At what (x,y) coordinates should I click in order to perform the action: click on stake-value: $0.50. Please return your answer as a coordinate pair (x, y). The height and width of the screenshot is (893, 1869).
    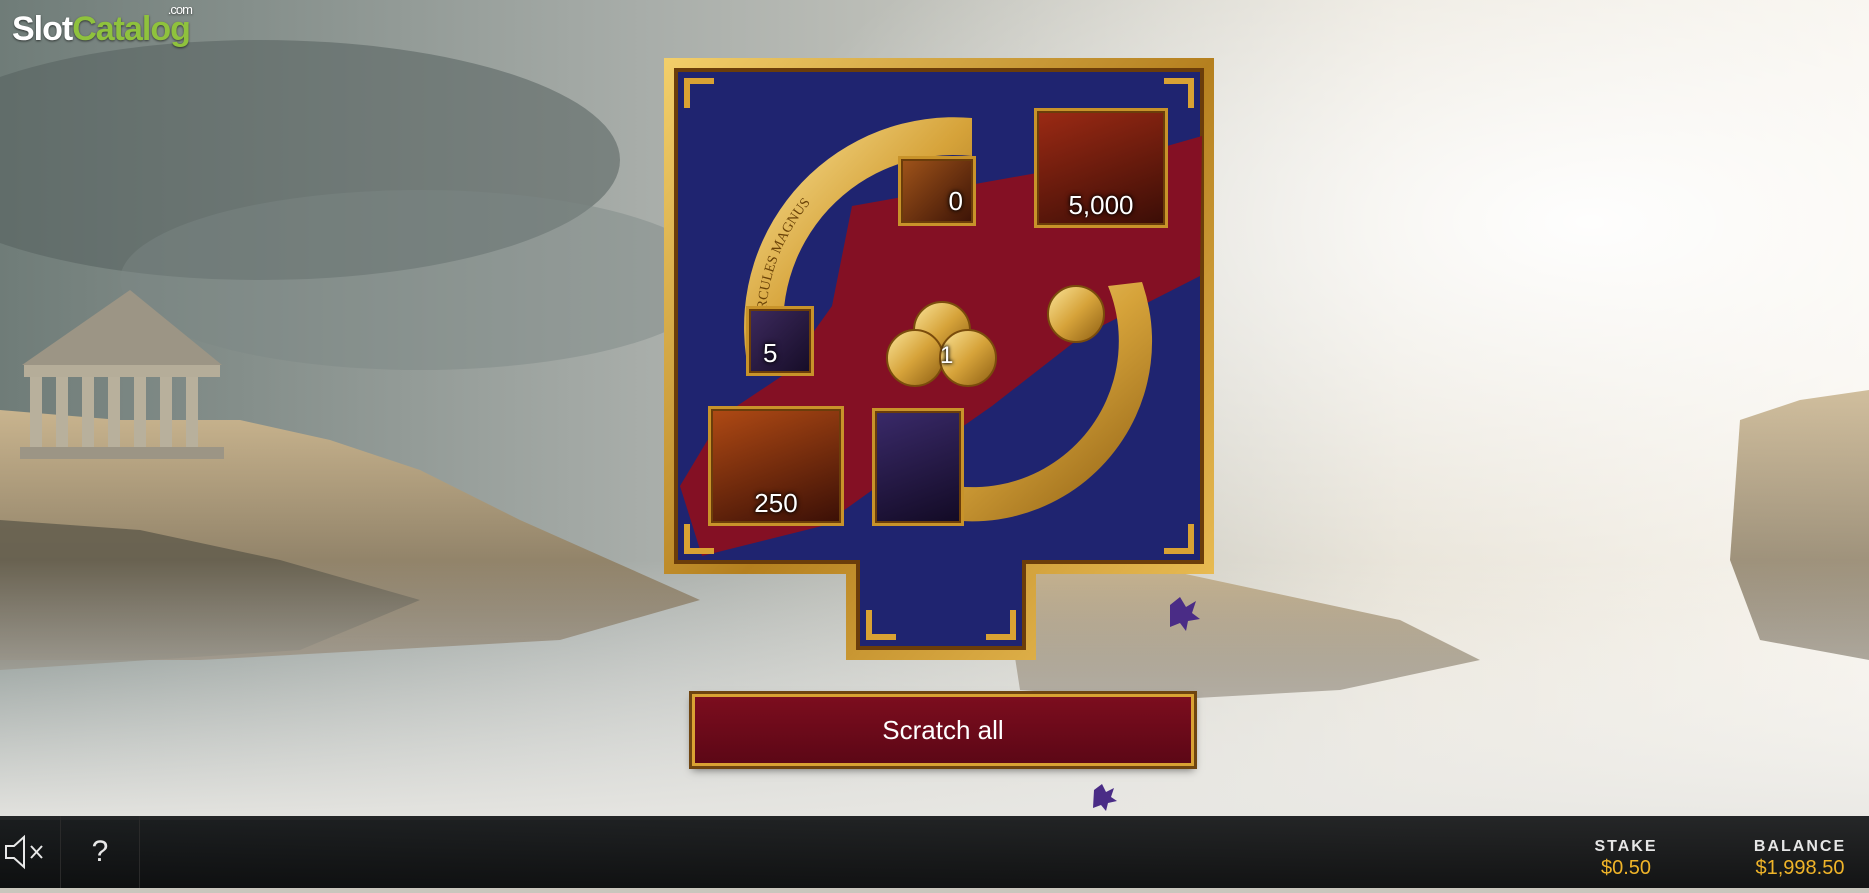
    Looking at the image, I should click on (1626, 868).